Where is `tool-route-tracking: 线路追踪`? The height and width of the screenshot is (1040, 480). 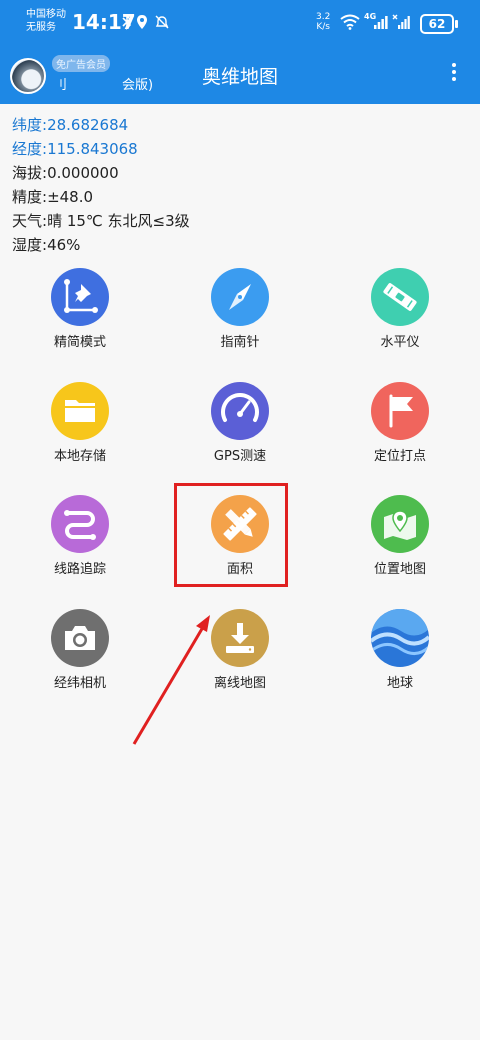
tool-route-tracking: 线路追踪 is located at coordinates (80, 533).